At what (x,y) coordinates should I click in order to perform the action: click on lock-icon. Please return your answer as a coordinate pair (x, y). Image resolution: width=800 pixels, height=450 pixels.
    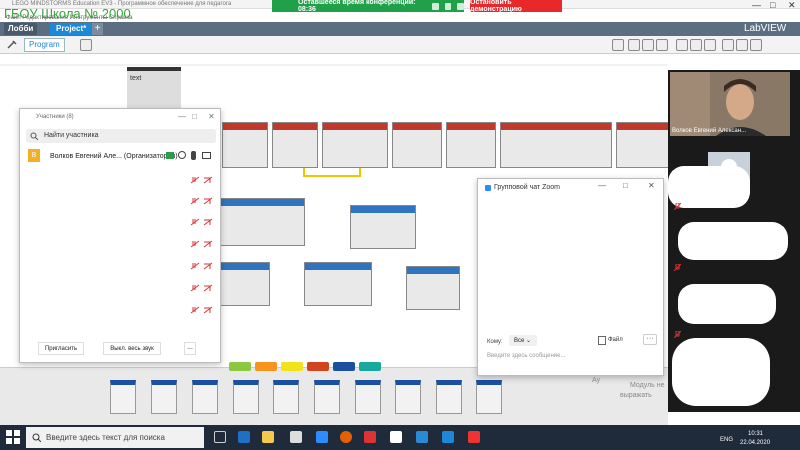
    Looking at the image, I should click on (448, 6).